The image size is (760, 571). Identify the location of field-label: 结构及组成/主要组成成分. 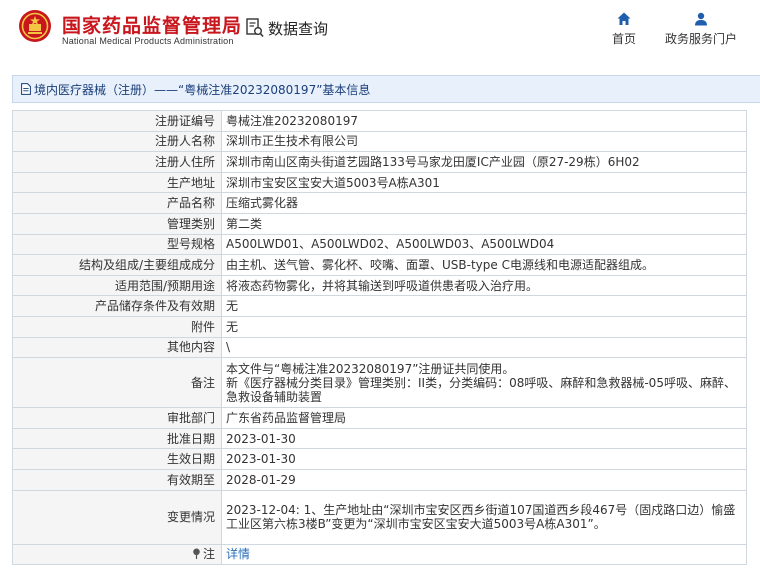
(117, 265).